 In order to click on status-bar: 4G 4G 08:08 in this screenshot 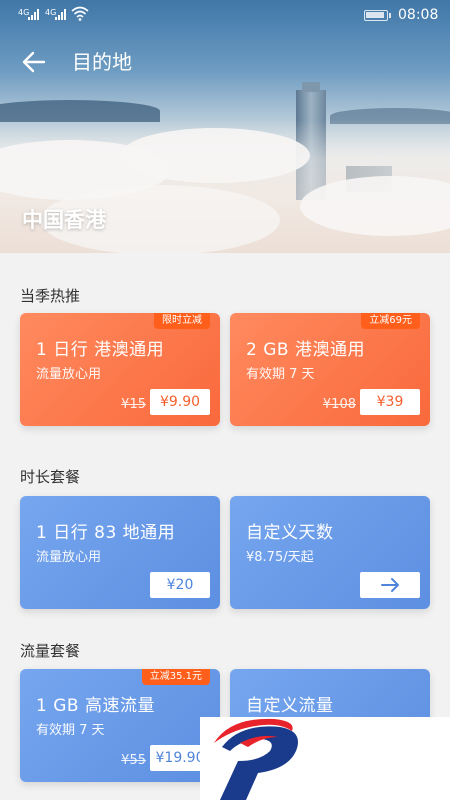, I will do `click(225, 15)`.